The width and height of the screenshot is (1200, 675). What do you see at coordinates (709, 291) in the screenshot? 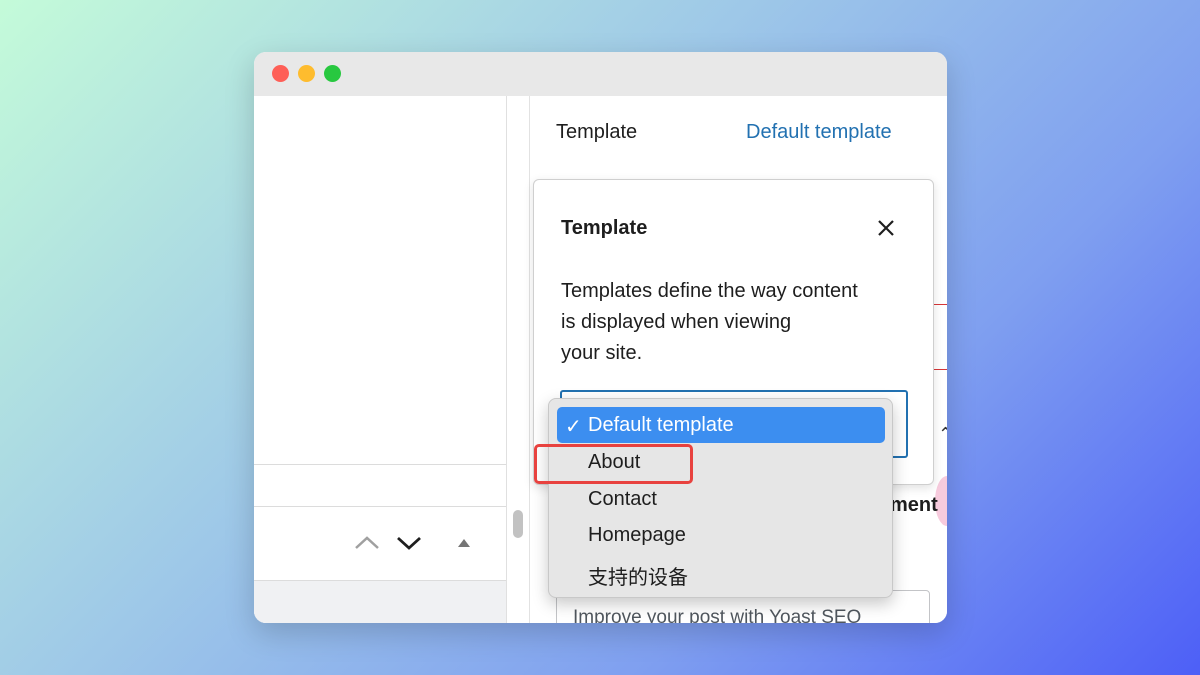
I see `description-line: Templates define the way content` at bounding box center [709, 291].